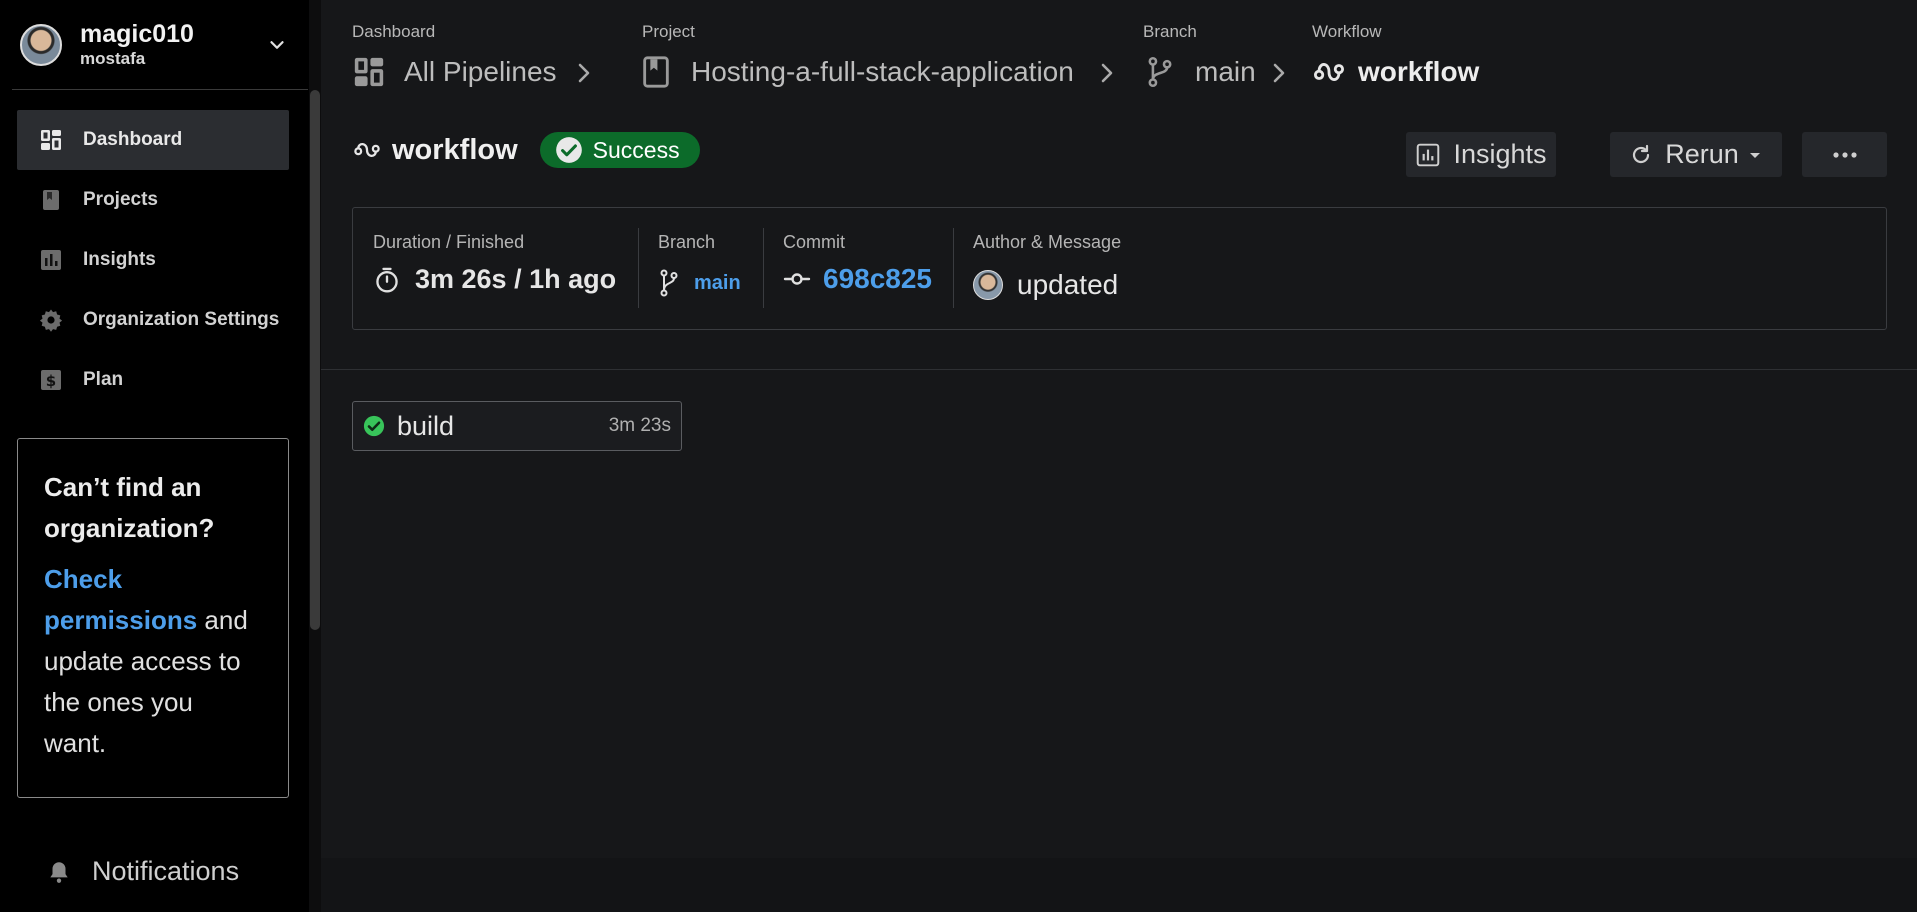  I want to click on branch-link: main, so click(717, 283).